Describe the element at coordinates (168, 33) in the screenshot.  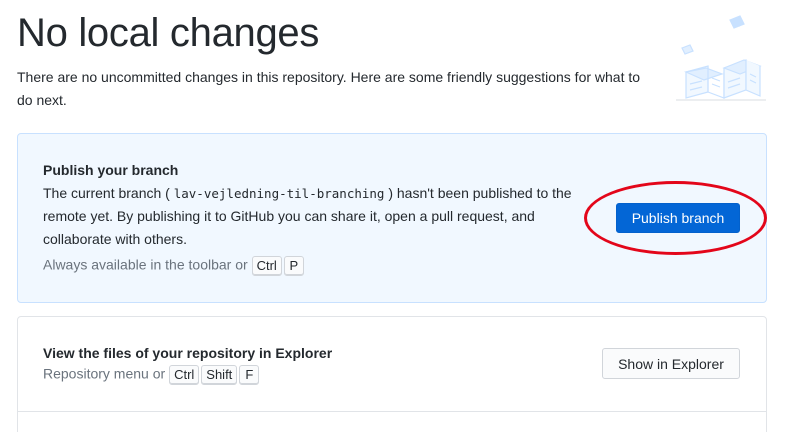
I see `page-title: No local changes` at that location.